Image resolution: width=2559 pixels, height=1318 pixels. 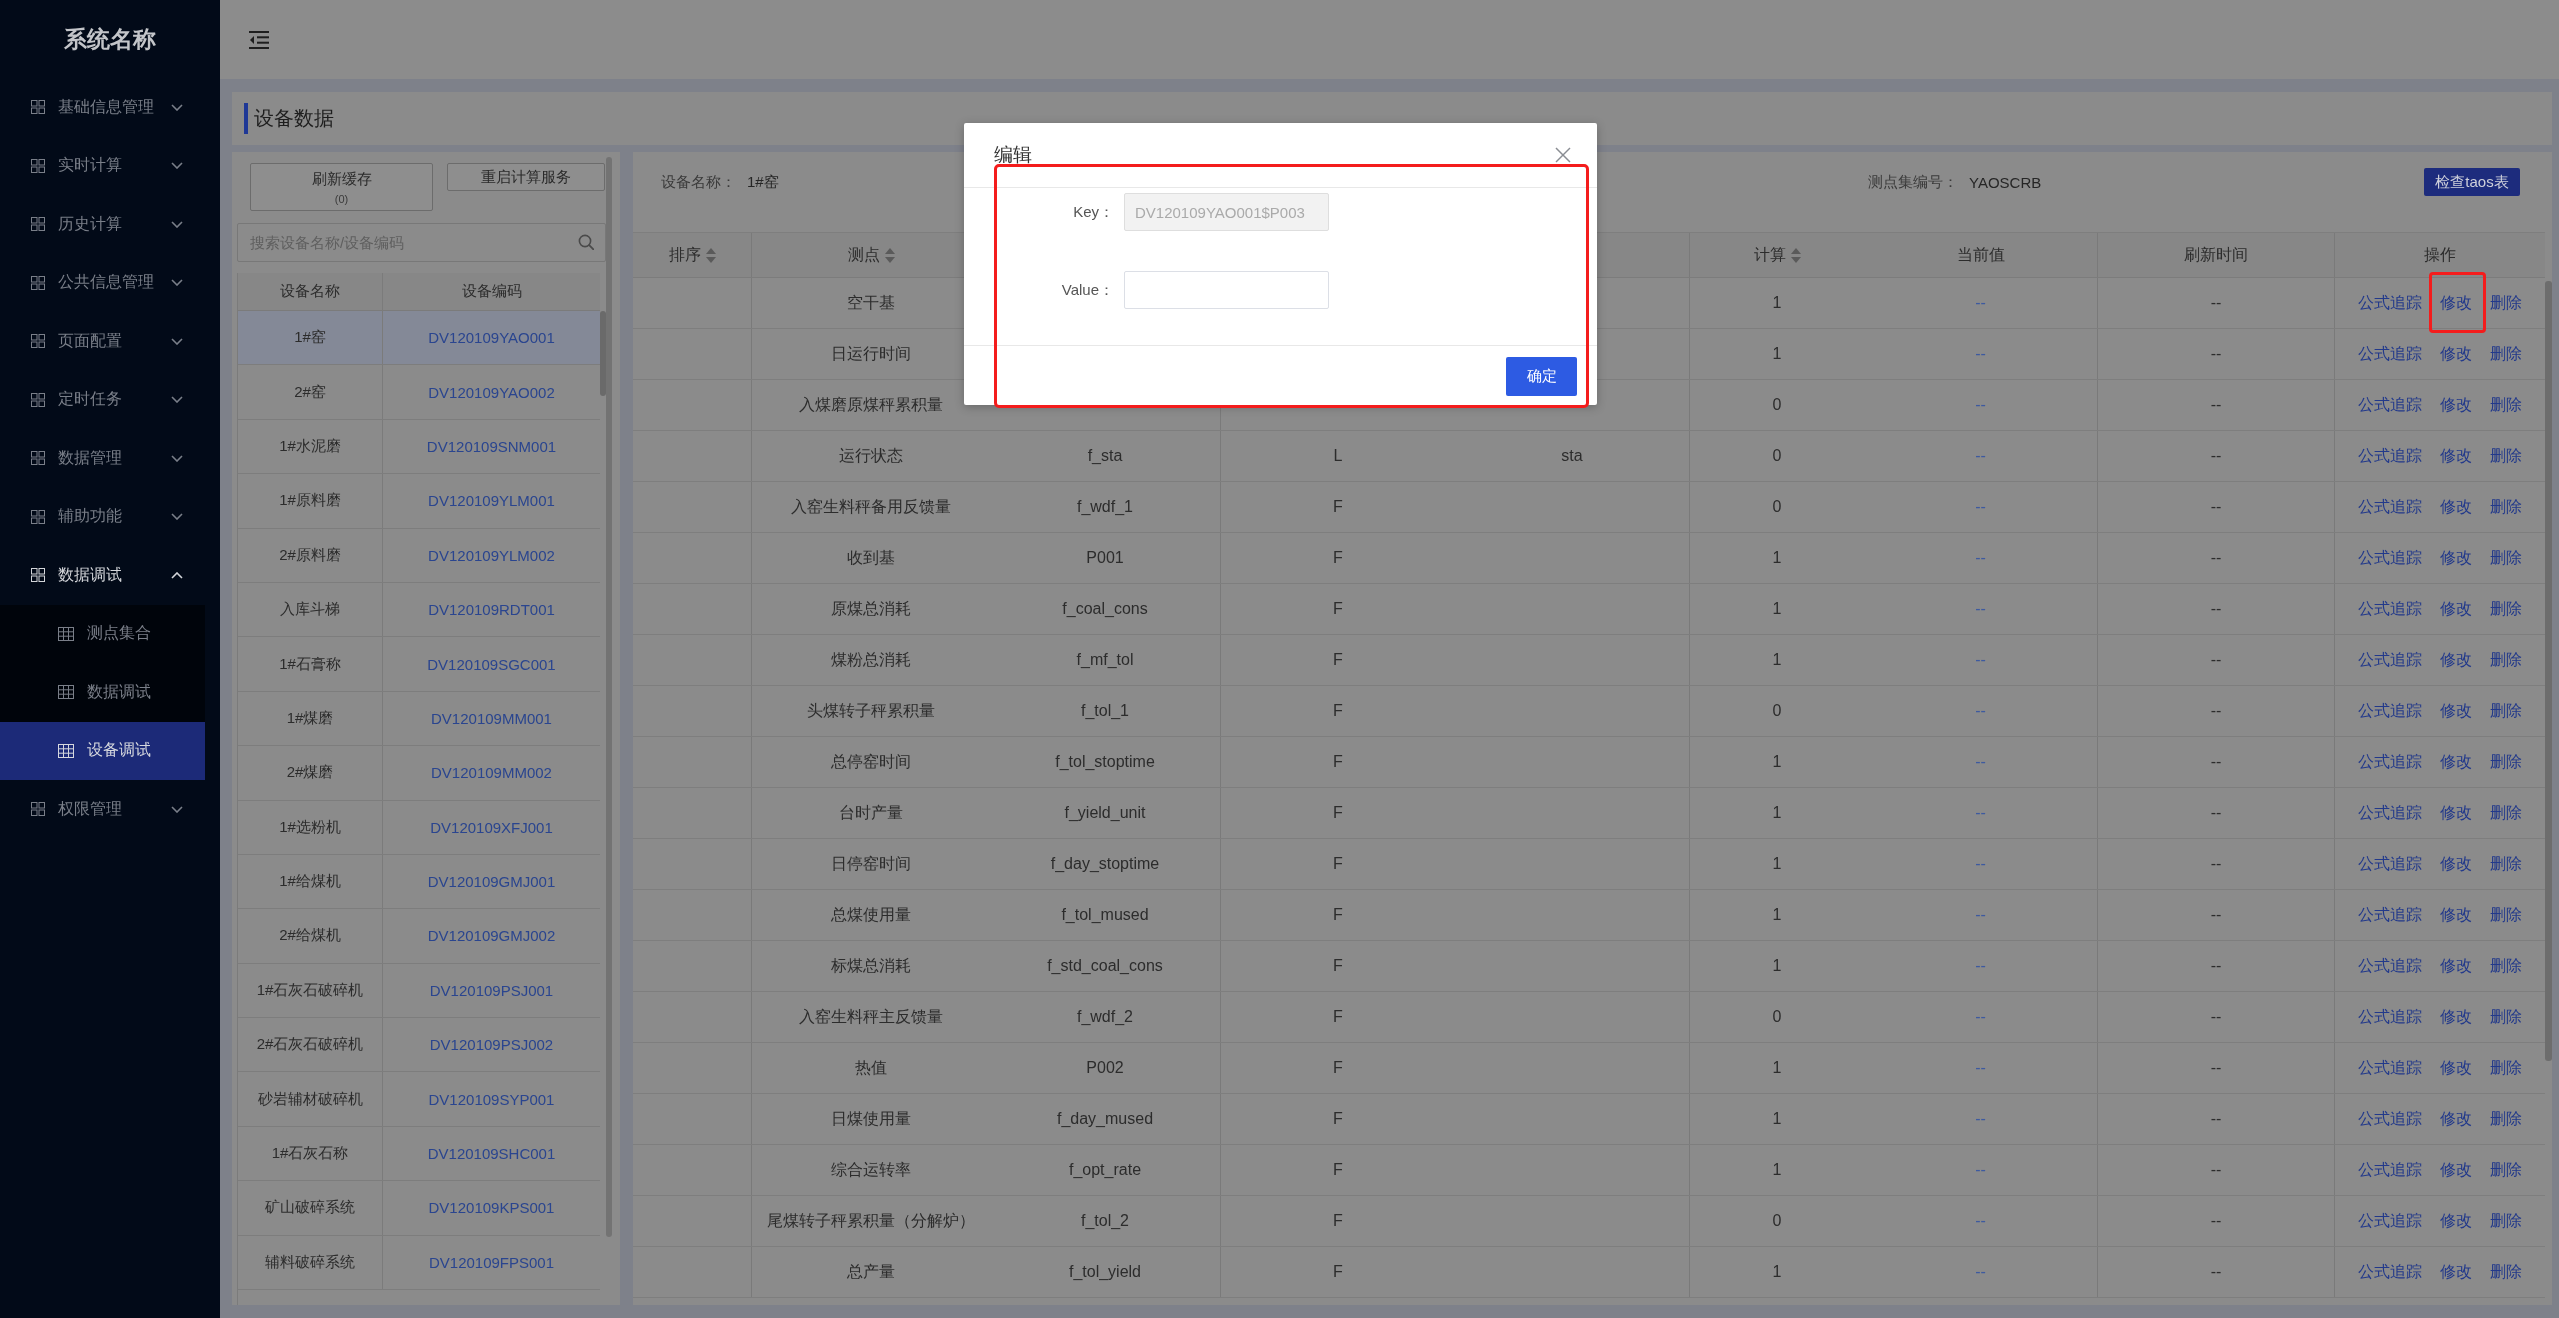 What do you see at coordinates (419, 447) in the screenshot?
I see `table-row: 1#水泥磨 DV120109SNM001` at bounding box center [419, 447].